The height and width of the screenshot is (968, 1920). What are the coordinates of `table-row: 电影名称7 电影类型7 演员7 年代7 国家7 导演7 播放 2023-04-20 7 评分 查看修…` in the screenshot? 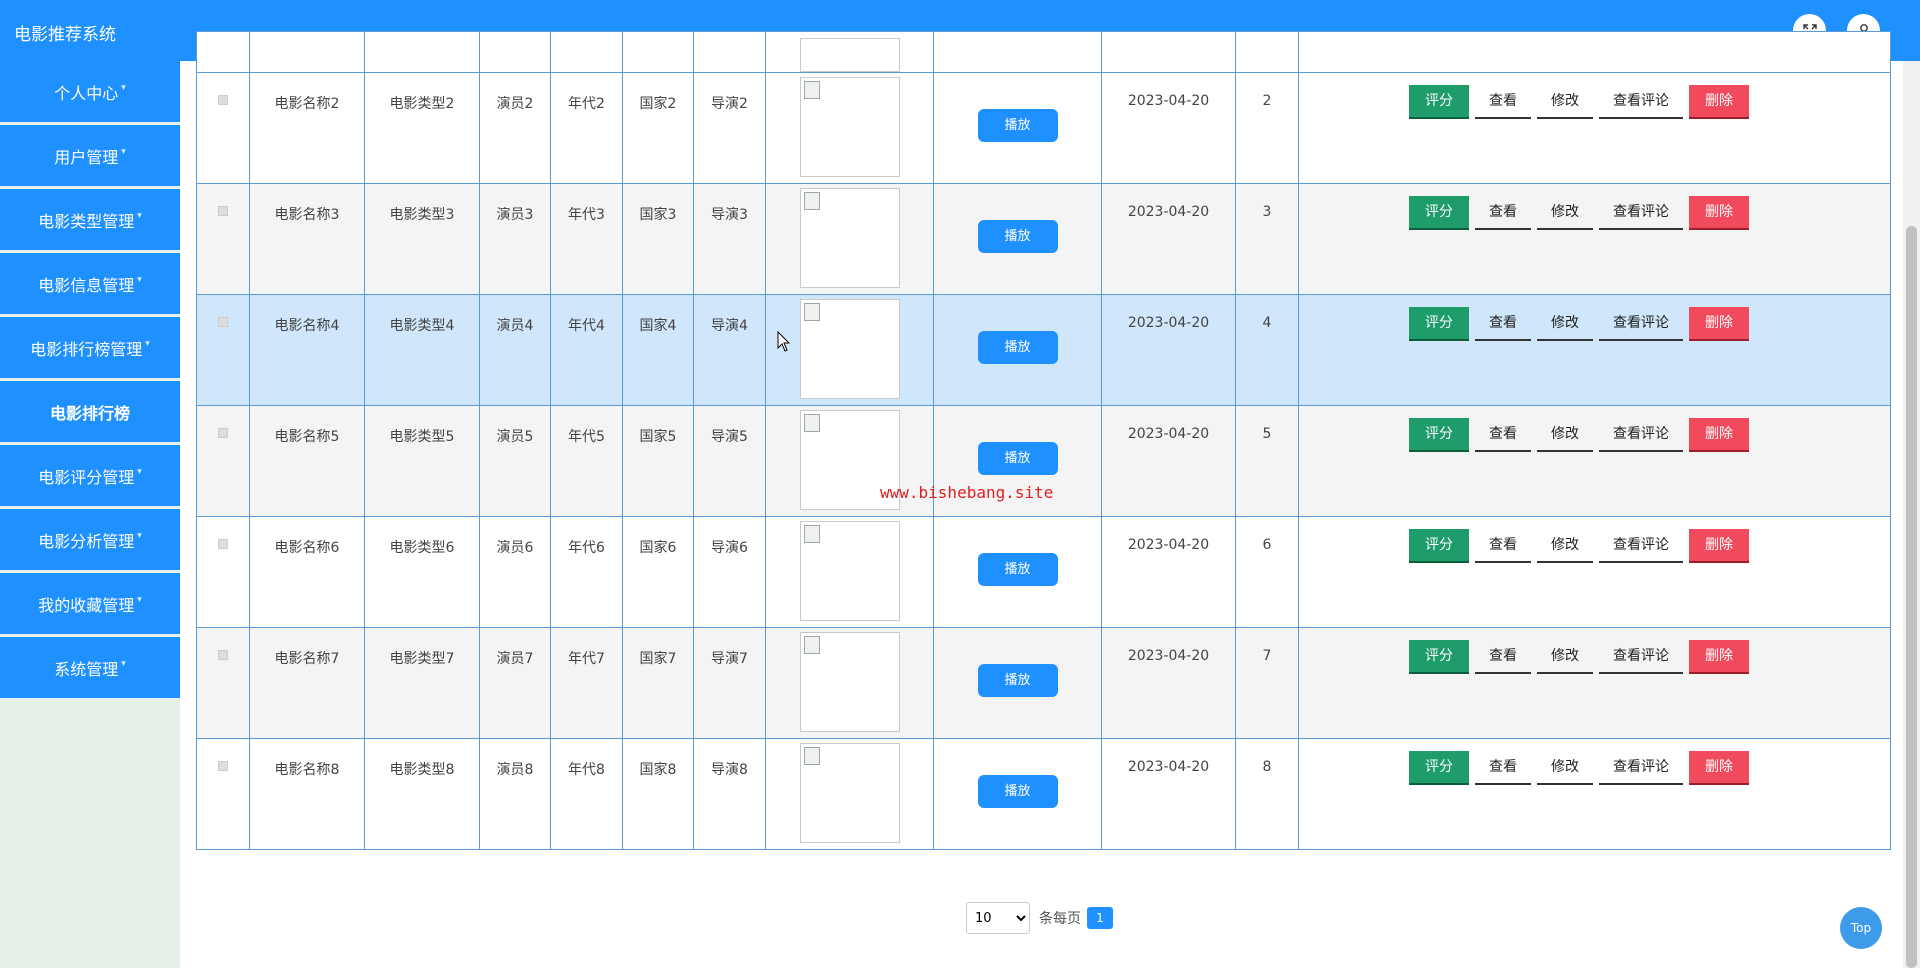 It's located at (1043, 683).